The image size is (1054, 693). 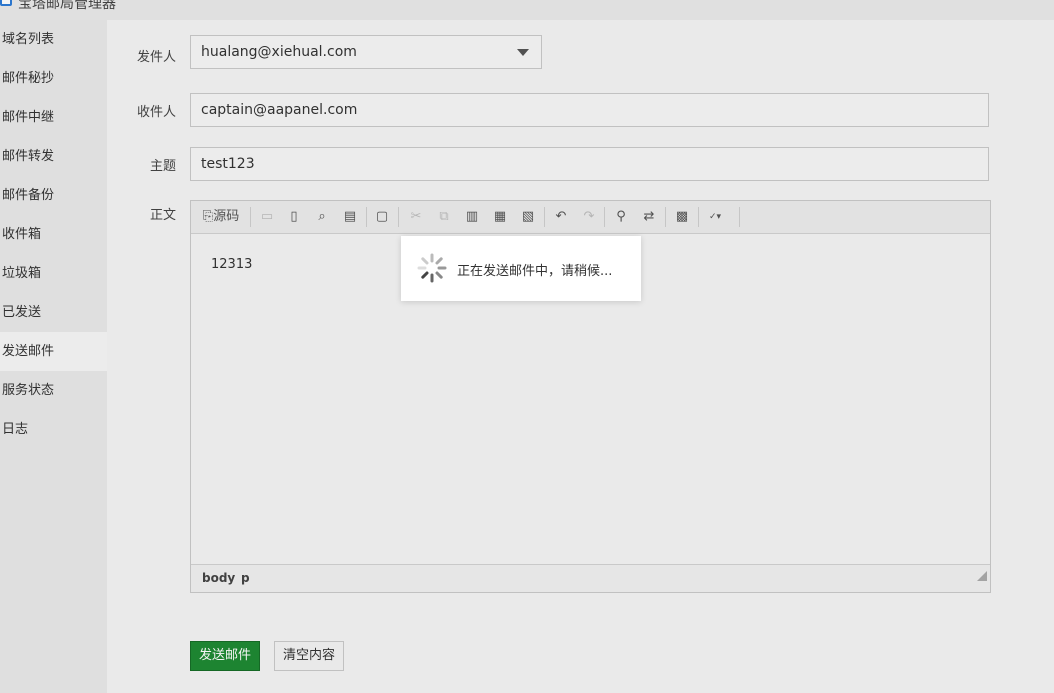 What do you see at coordinates (322, 217) in the screenshot?
I see `preview-icon: ⌕` at bounding box center [322, 217].